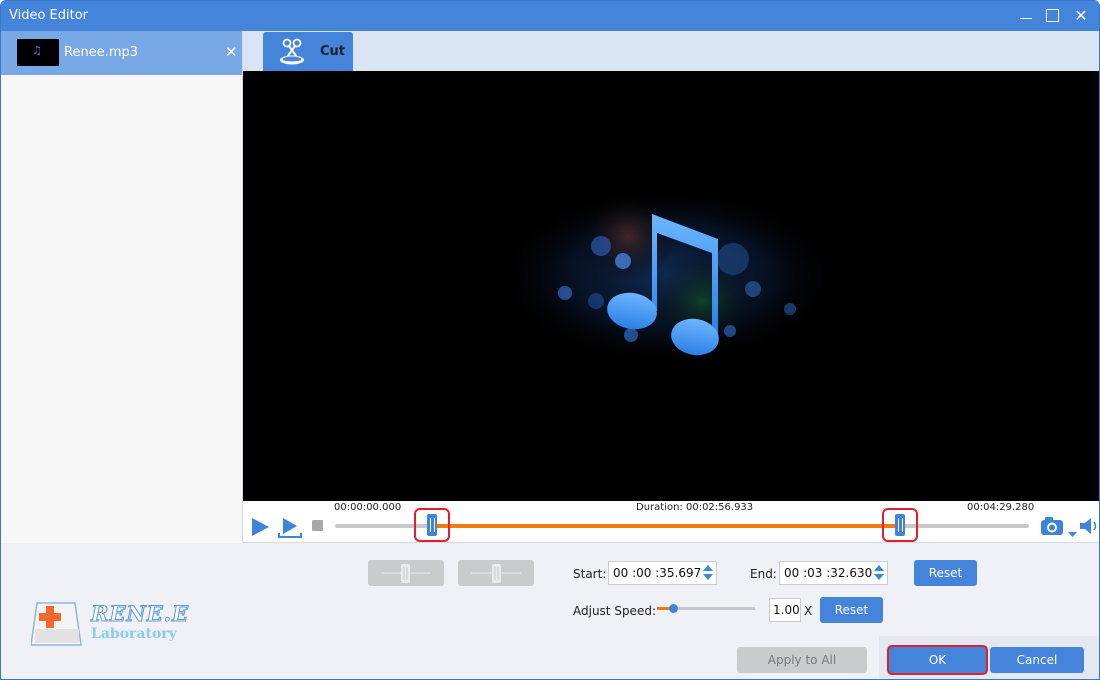 The width and height of the screenshot is (1100, 680). What do you see at coordinates (657, 573) in the screenshot?
I see `start-time-value: 00 :00 :35.697` at bounding box center [657, 573].